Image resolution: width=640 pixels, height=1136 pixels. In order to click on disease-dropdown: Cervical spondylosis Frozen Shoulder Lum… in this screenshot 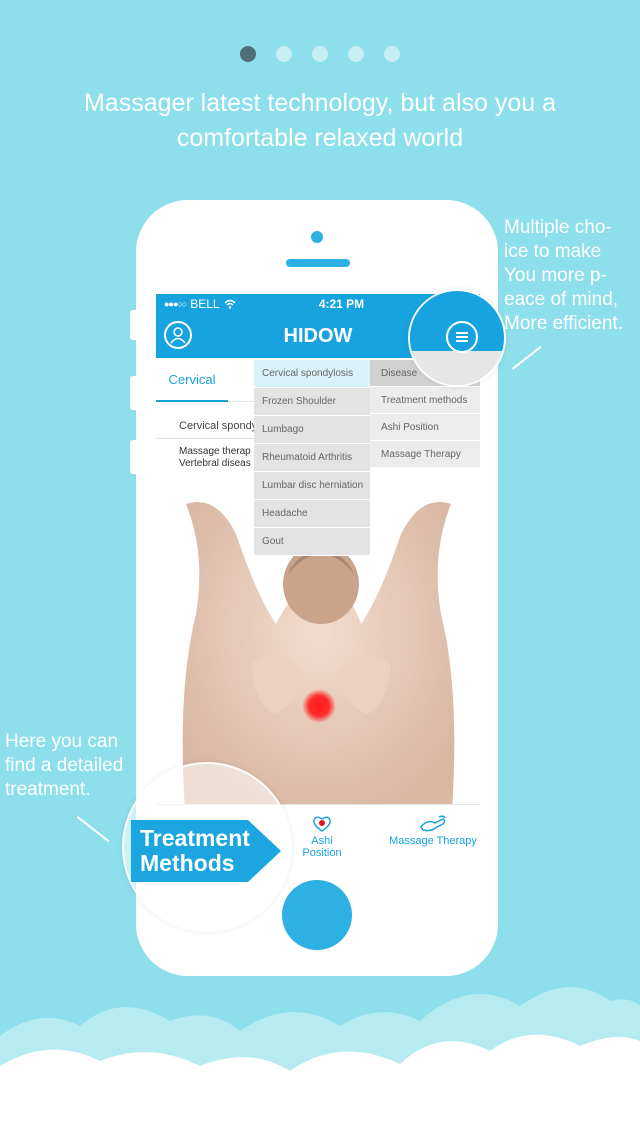, I will do `click(312, 458)`.